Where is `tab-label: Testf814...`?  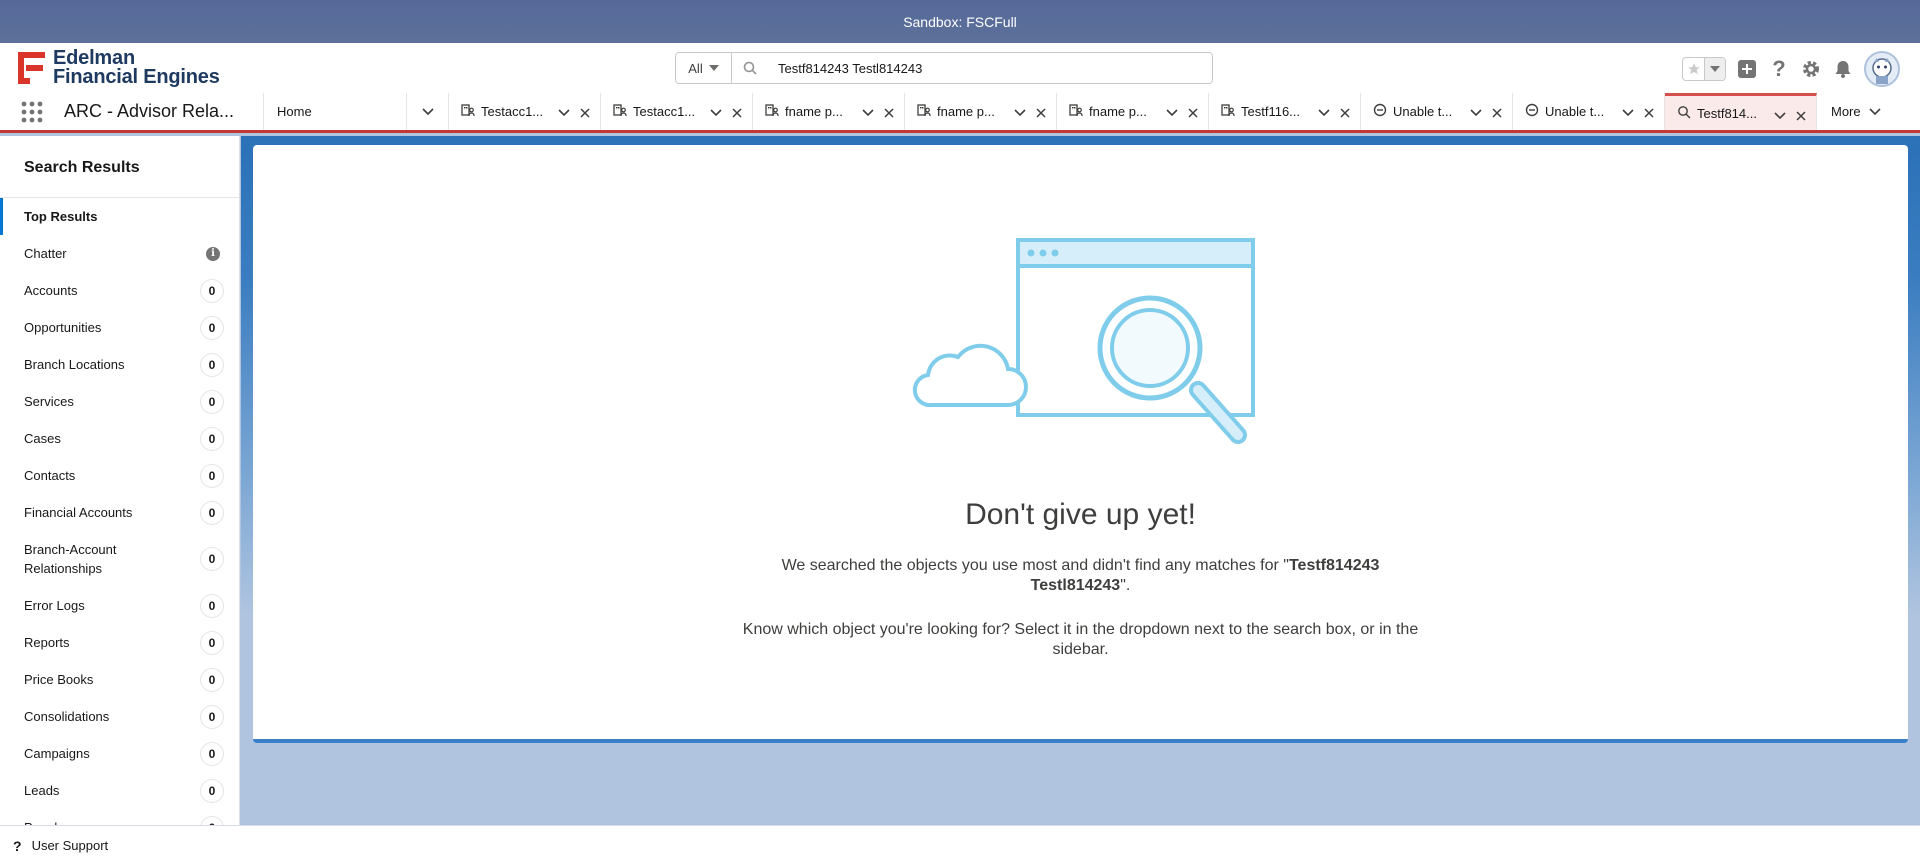
tab-label: Testf814... is located at coordinates (1727, 113).